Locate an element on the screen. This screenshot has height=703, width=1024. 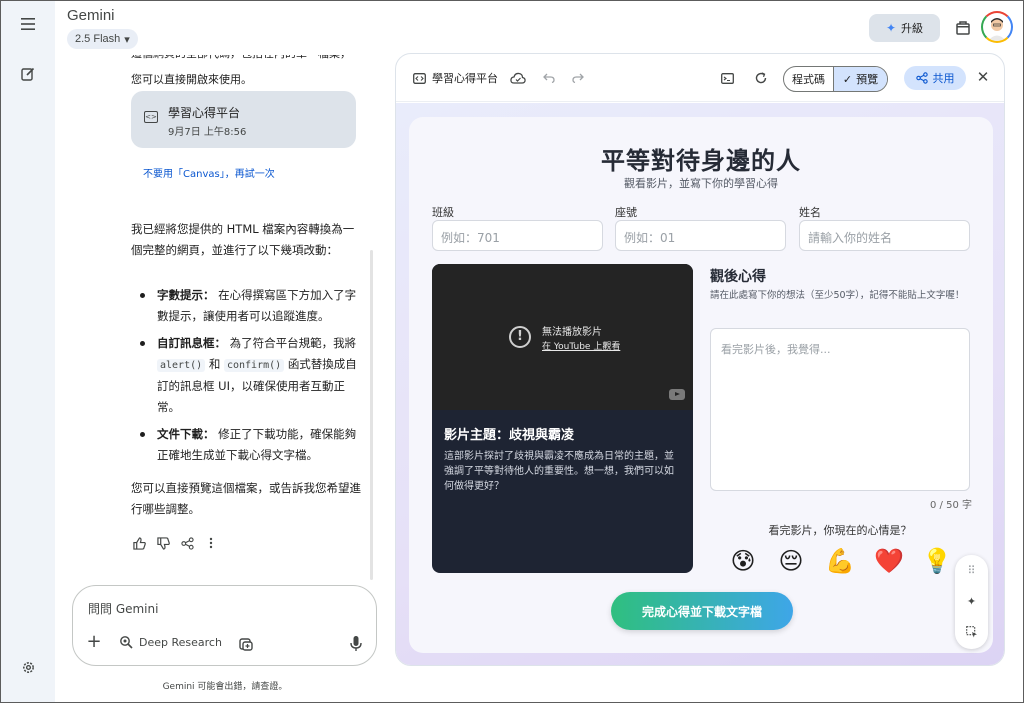
mood-strong-icon: 💪 is located at coordinates (840, 561).